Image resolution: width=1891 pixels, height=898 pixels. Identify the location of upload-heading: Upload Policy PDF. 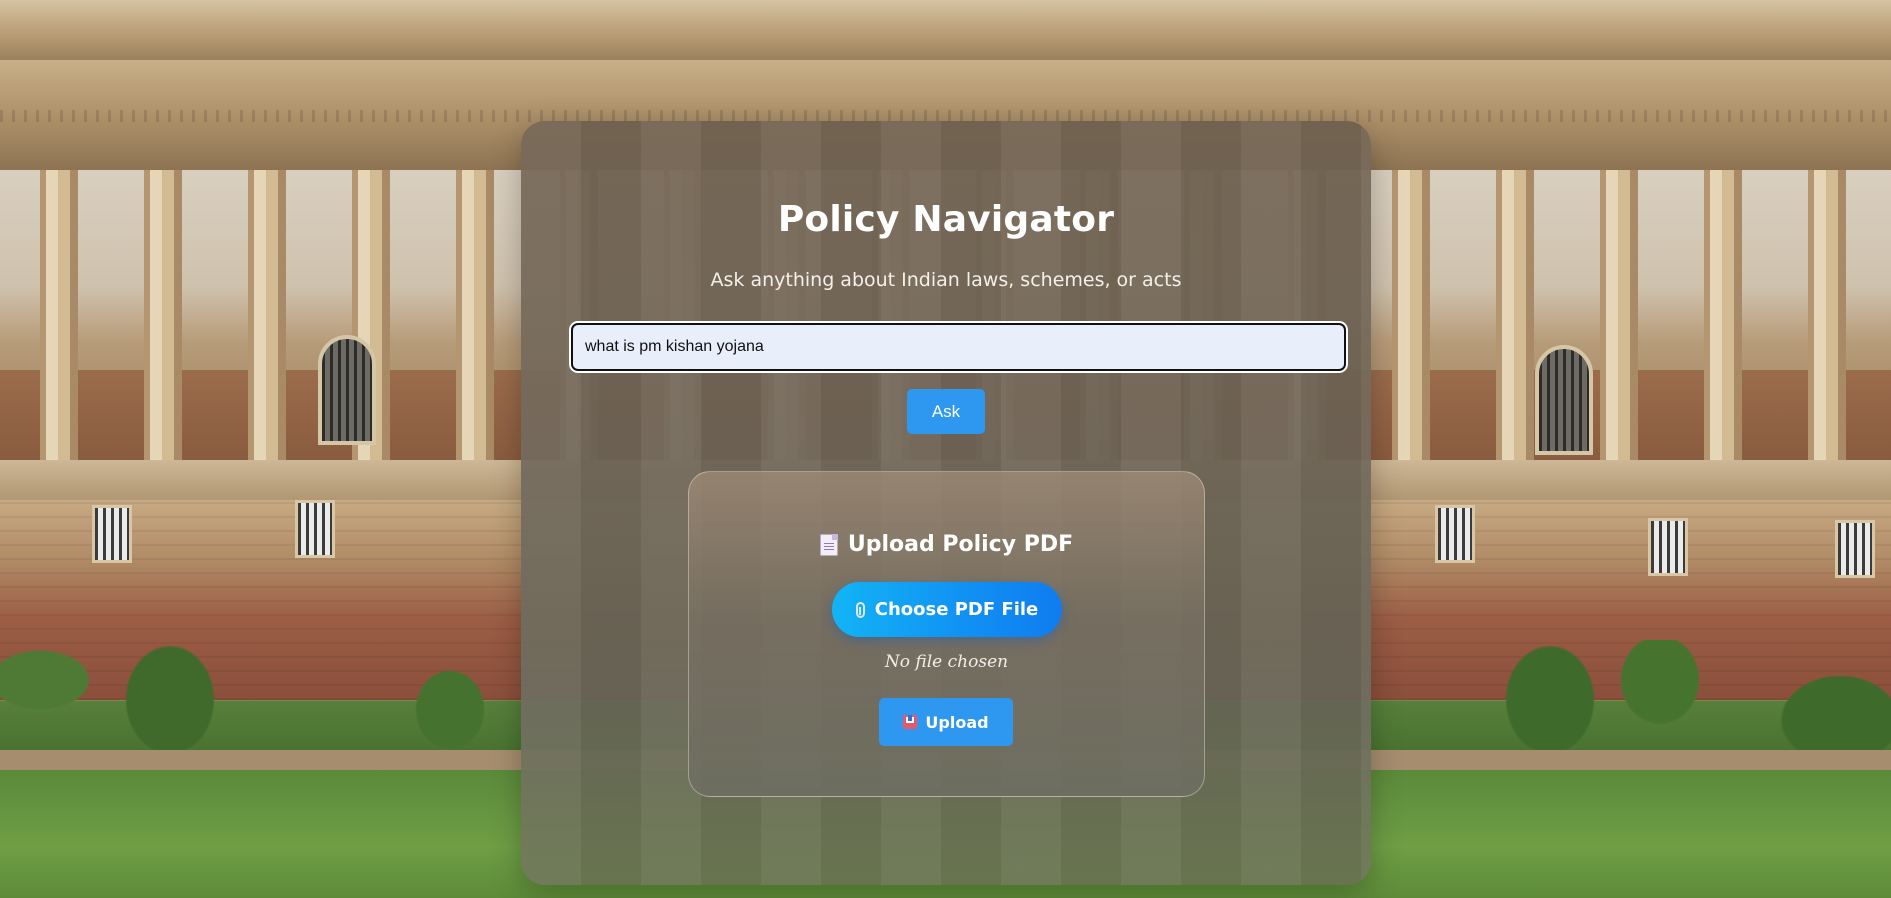
(946, 544).